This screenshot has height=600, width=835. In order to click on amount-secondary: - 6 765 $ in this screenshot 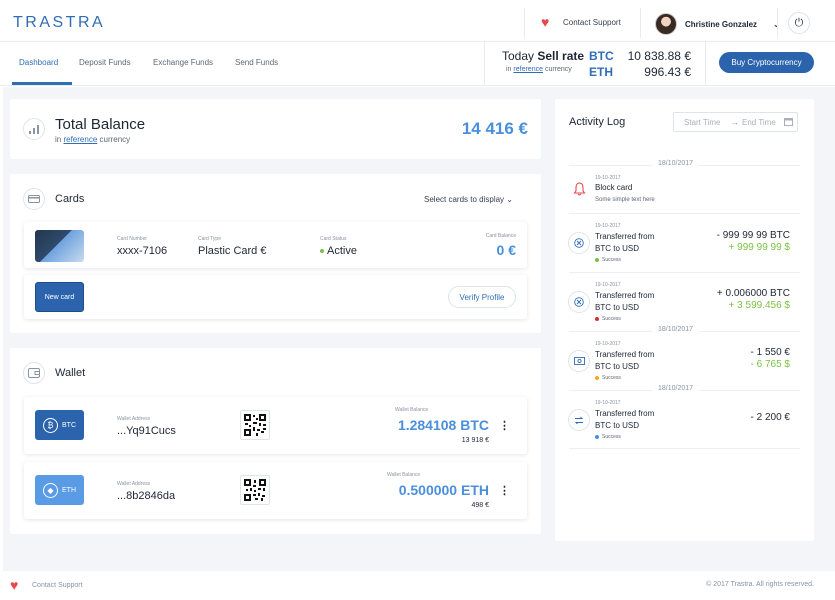, I will do `click(770, 364)`.